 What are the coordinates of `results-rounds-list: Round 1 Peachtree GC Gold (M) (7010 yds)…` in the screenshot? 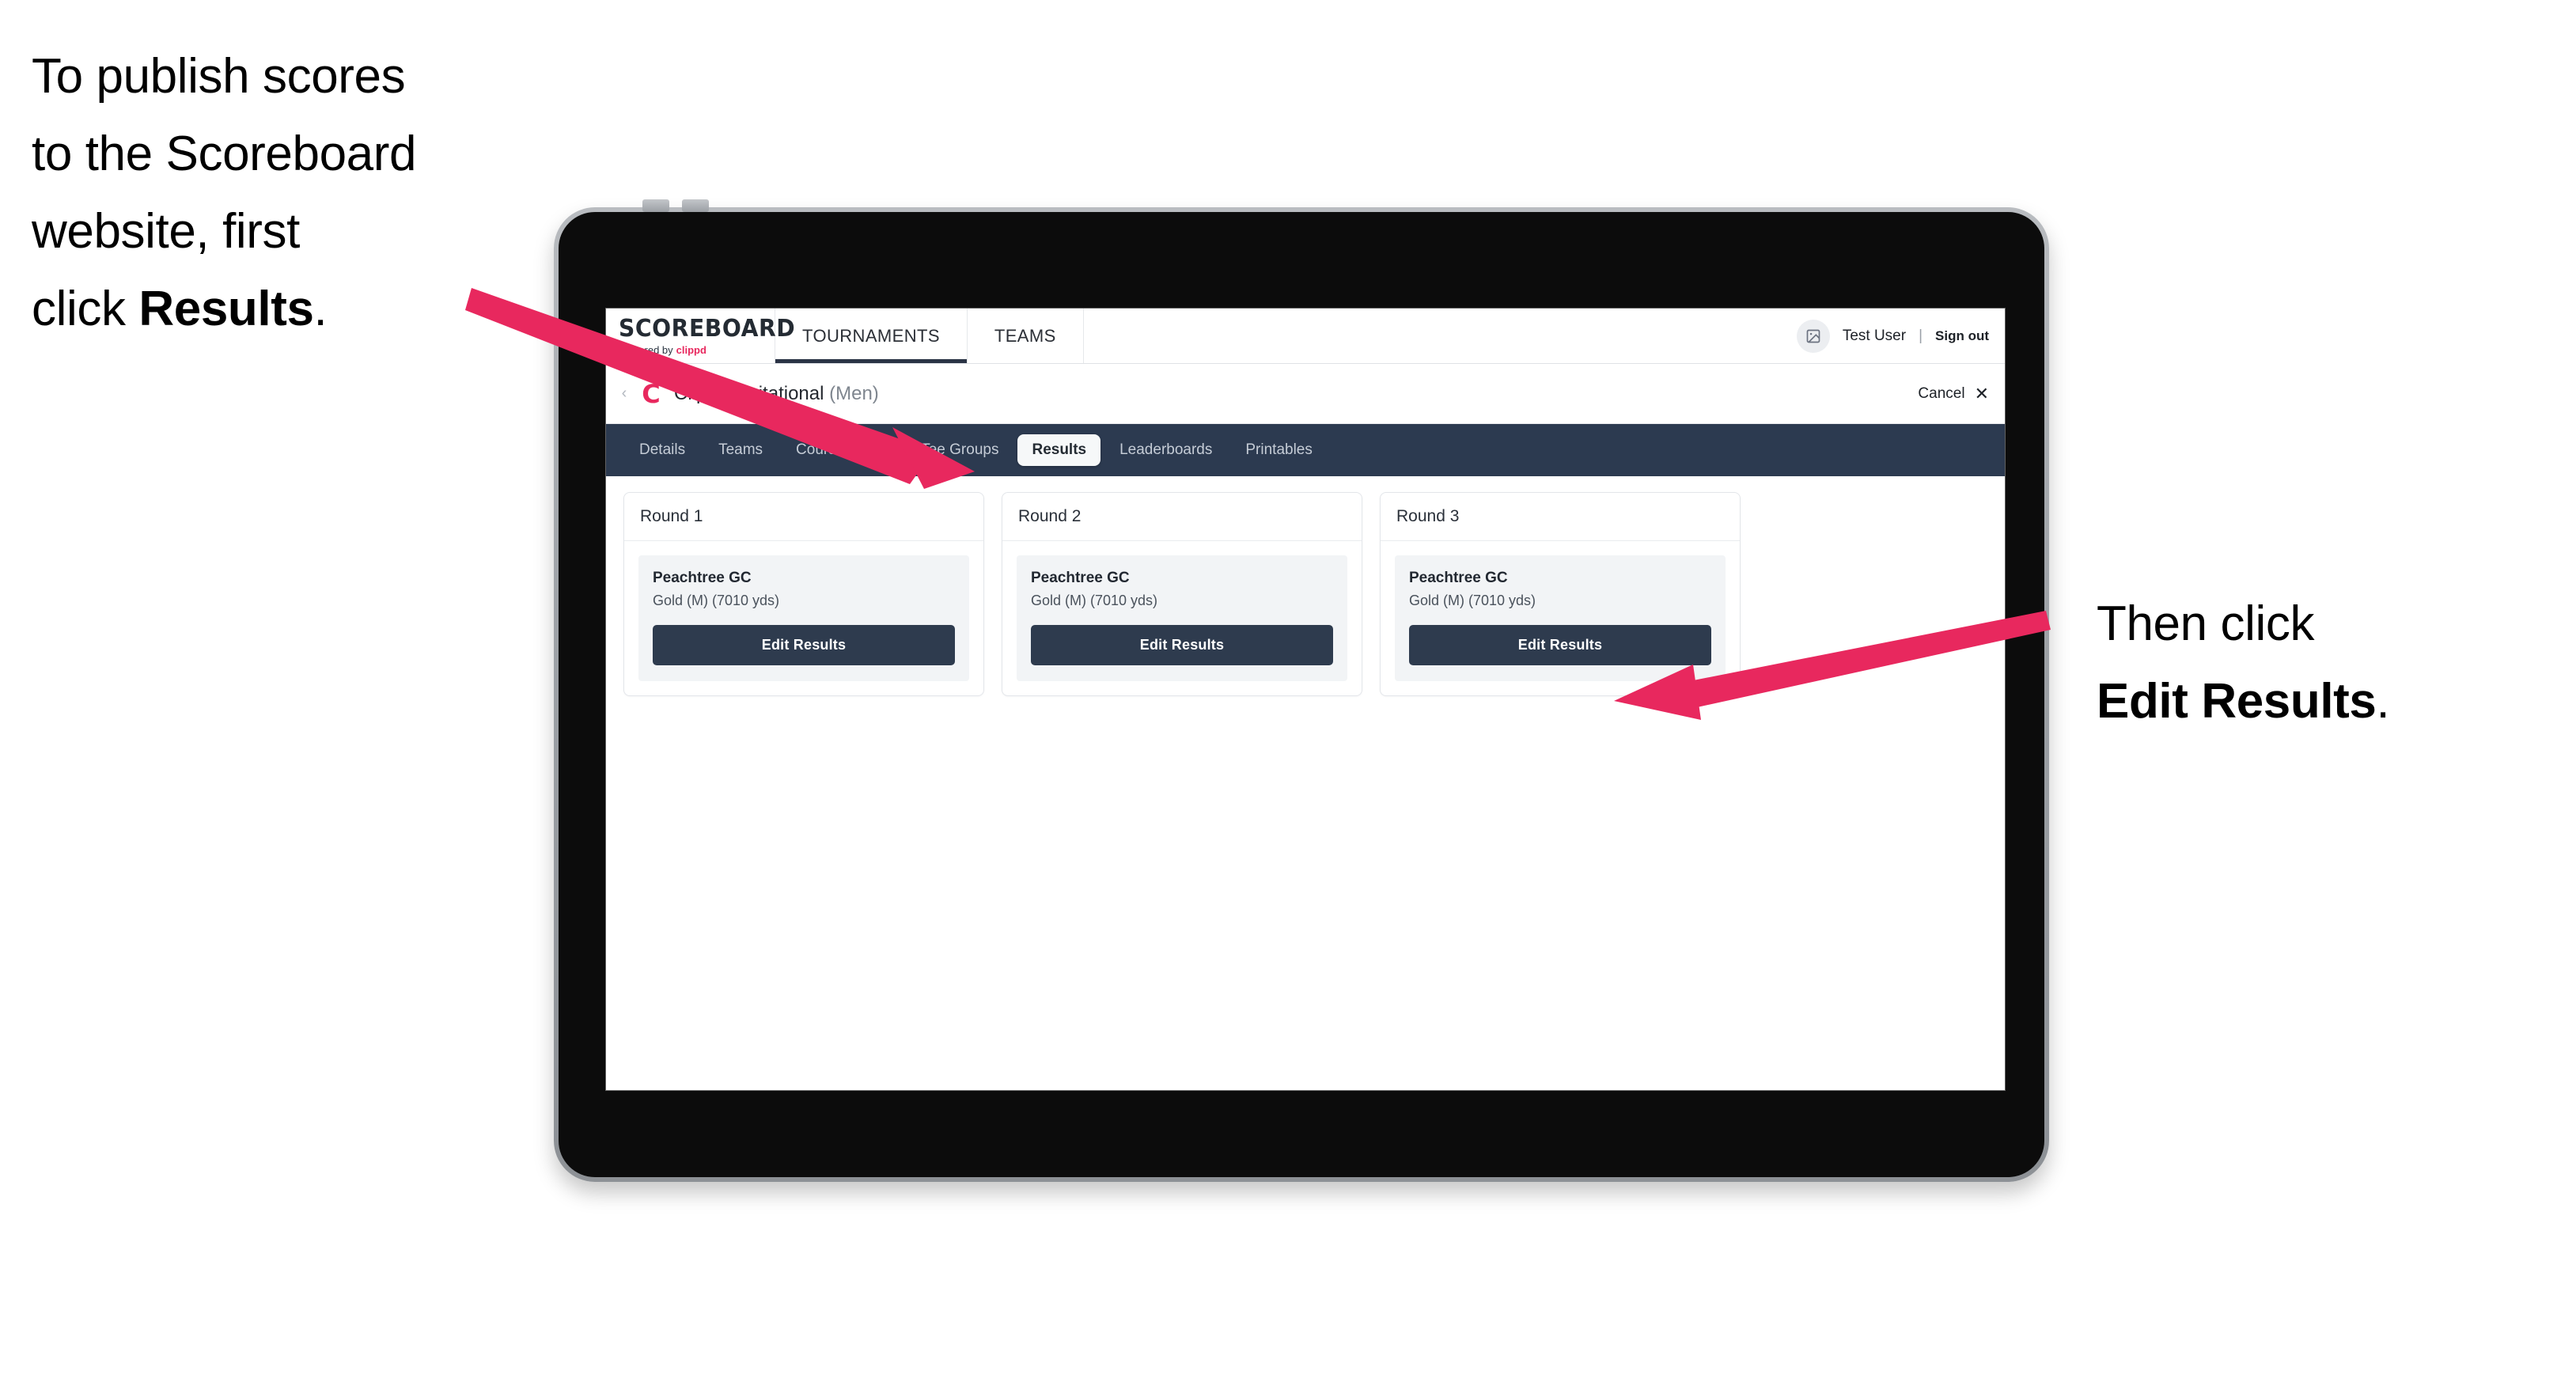 It's located at (1305, 594).